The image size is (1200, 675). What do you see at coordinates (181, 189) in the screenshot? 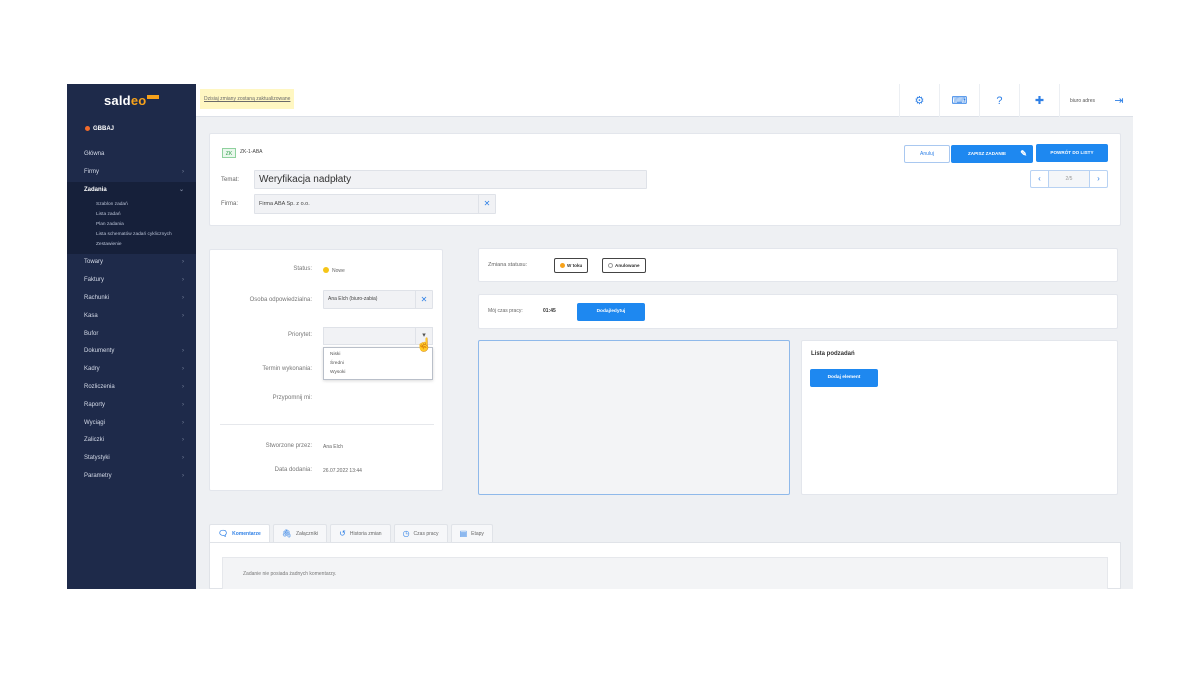
I see `chevron-down-icon: ⌄` at bounding box center [181, 189].